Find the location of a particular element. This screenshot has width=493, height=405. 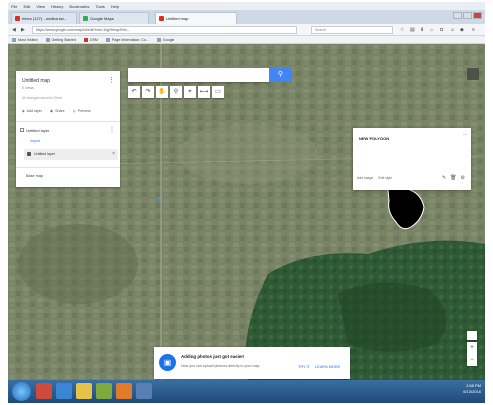

search-icon: ⚲ is located at coordinates (280, 74).